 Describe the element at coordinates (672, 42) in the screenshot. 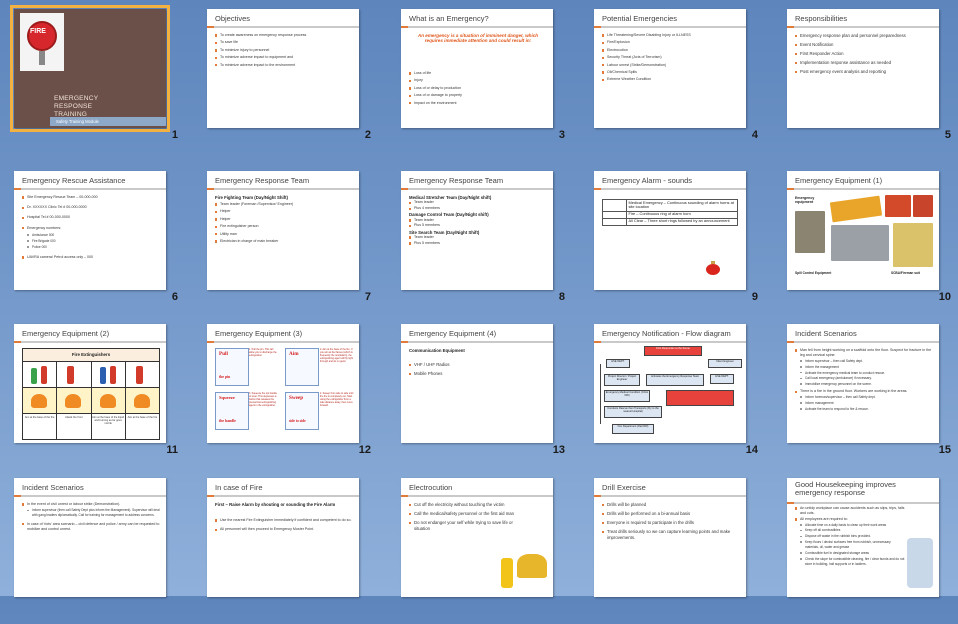

I see `bullet: Fire/Explosion` at that location.